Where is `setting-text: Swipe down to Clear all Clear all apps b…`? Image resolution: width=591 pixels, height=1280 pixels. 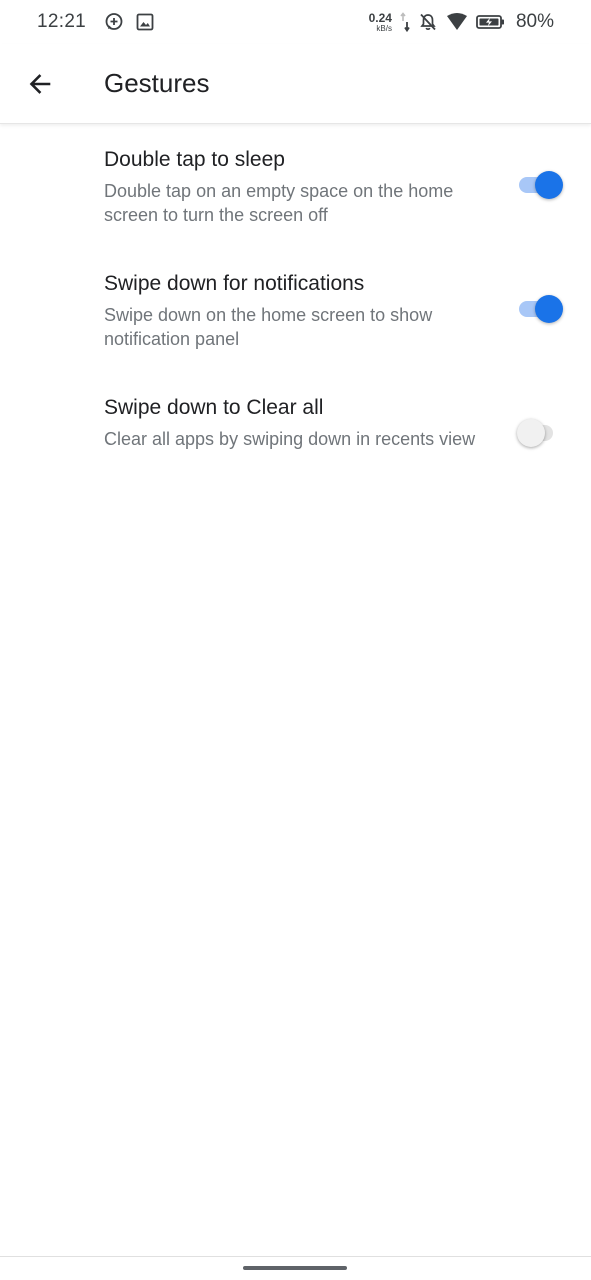 setting-text: Swipe down to Clear all Clear all apps b… is located at coordinates (310, 422).